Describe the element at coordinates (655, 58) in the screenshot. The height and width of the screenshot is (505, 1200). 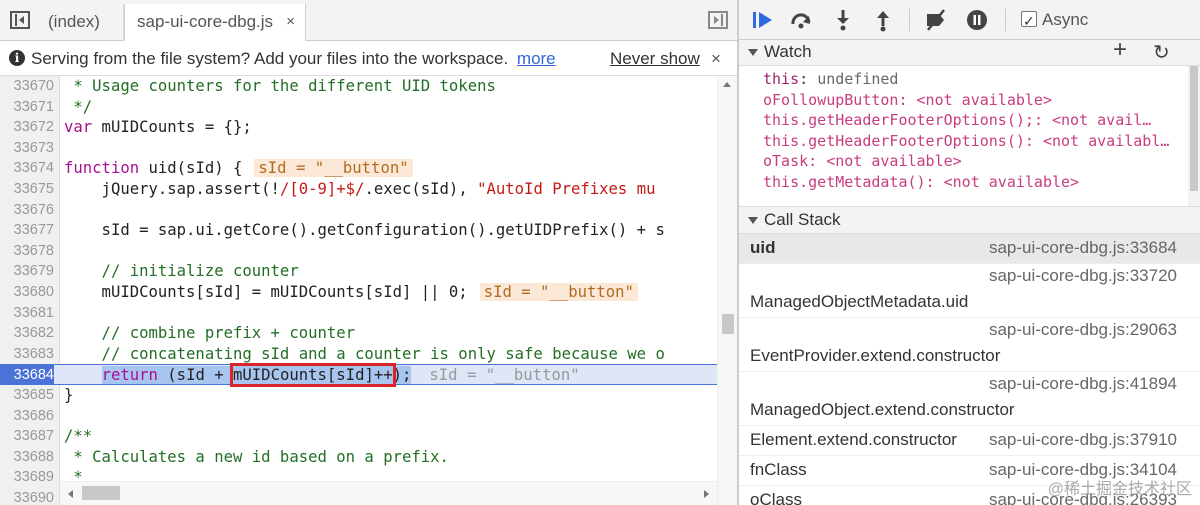
I see `never-show-link: Never show` at that location.